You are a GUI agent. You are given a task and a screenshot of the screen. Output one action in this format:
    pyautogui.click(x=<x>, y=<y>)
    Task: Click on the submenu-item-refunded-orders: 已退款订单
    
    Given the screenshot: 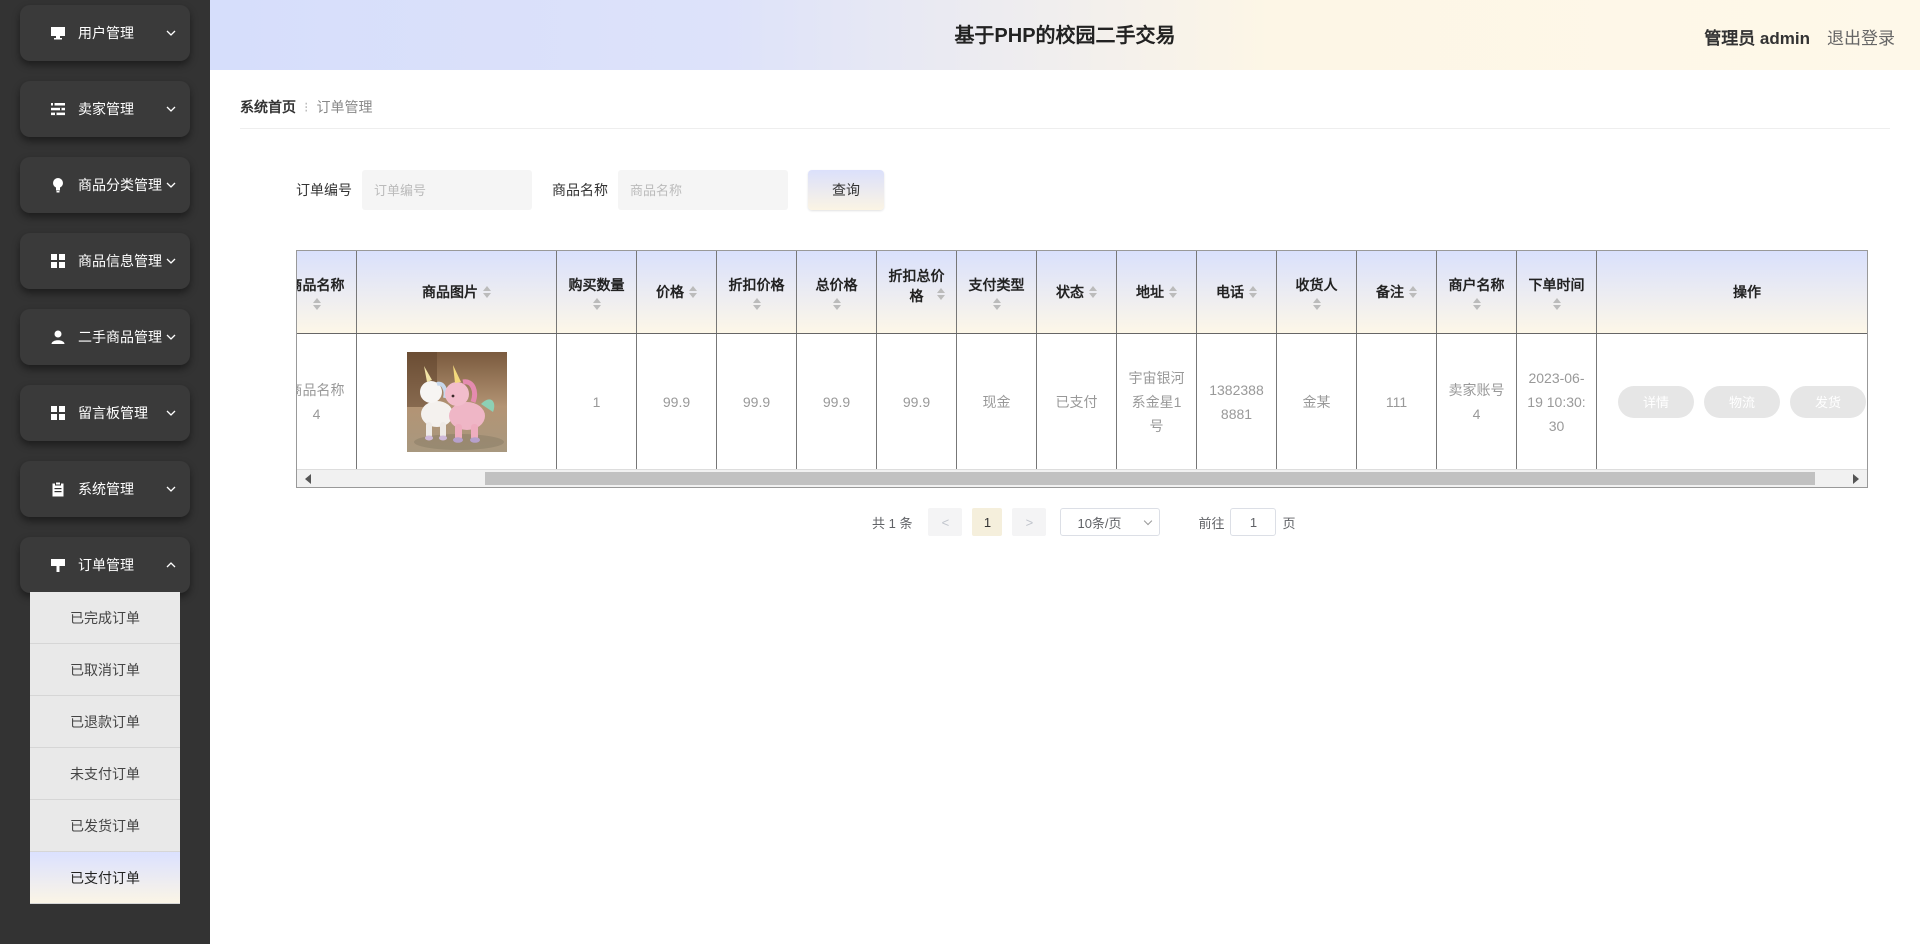 What is the action you would take?
    pyautogui.click(x=105, y=722)
    